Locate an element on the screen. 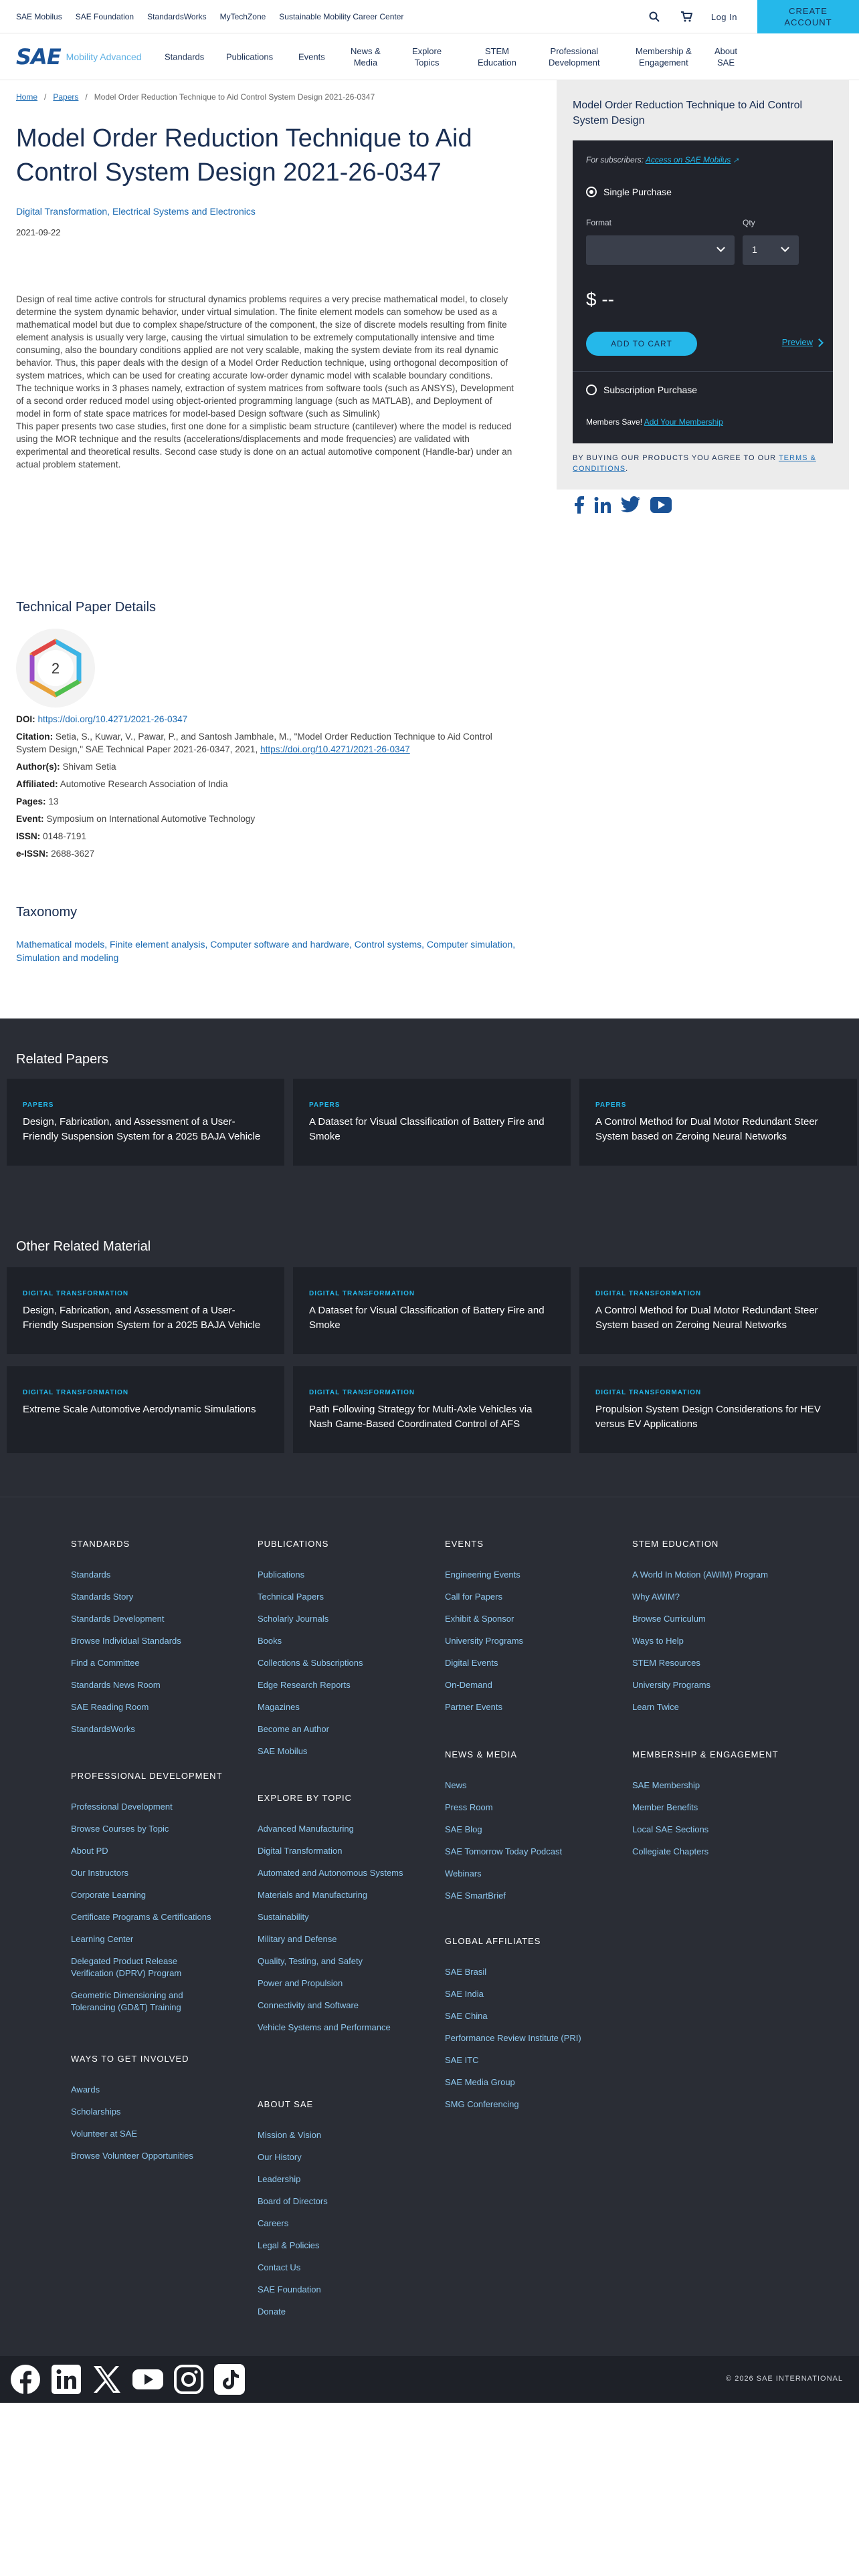 The image size is (859, 2576). x-icon is located at coordinates (107, 2381).